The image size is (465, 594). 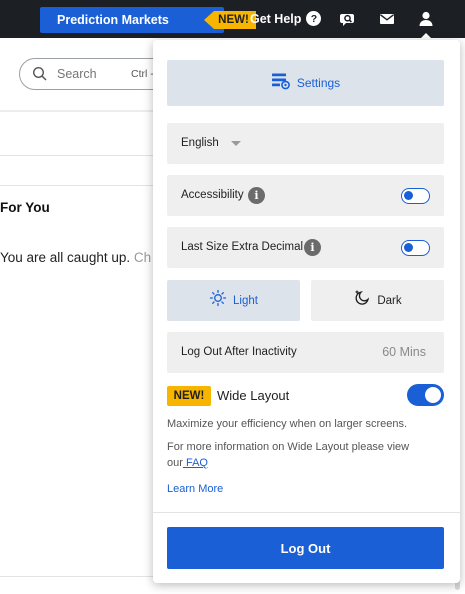 I want to click on top-nav-bar: Prediction Markets NEW! Get Help ?, so click(x=232, y=20).